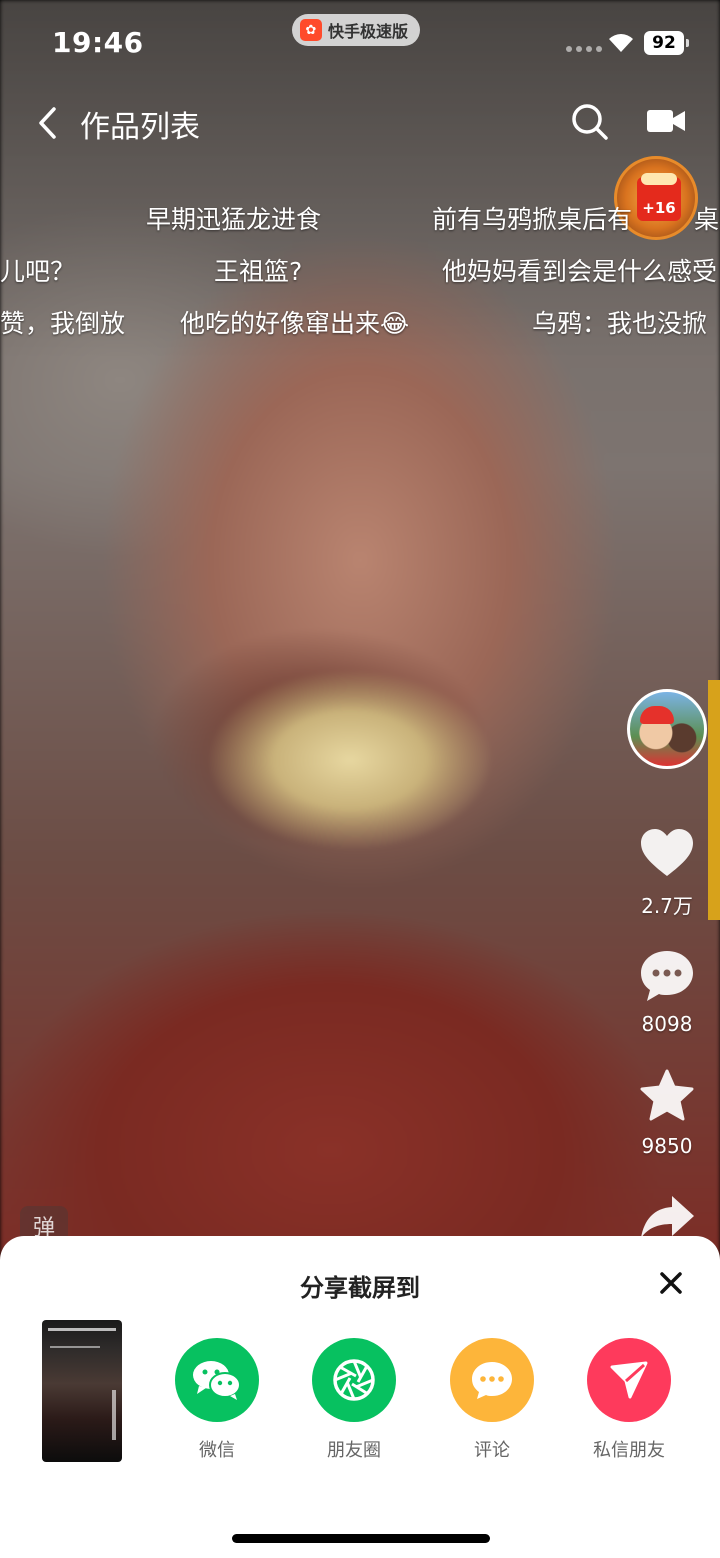 This screenshot has height=1558, width=720. I want to click on battery-indicator: 92, so click(664, 43).